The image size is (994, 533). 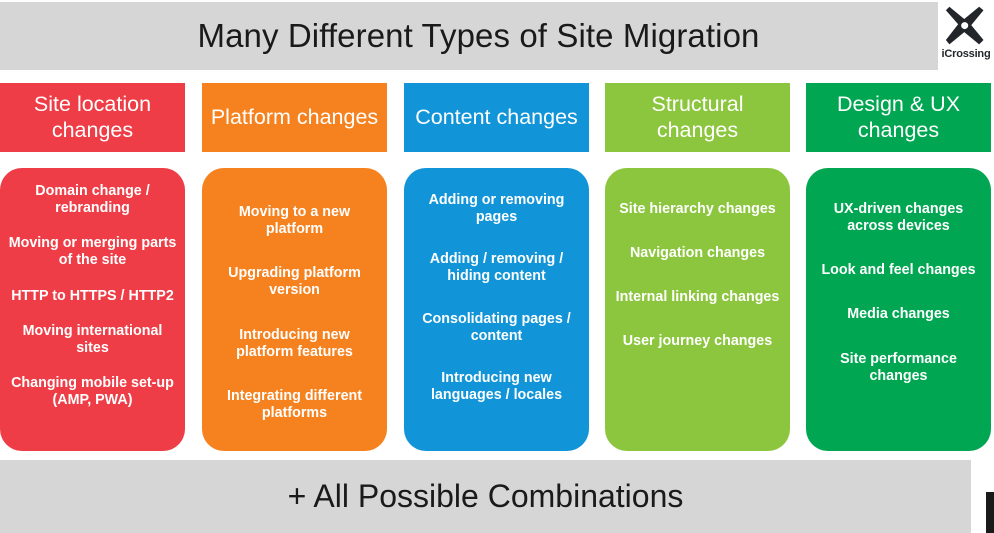 I want to click on logo-wordmark: iCrossing, so click(x=966, y=54).